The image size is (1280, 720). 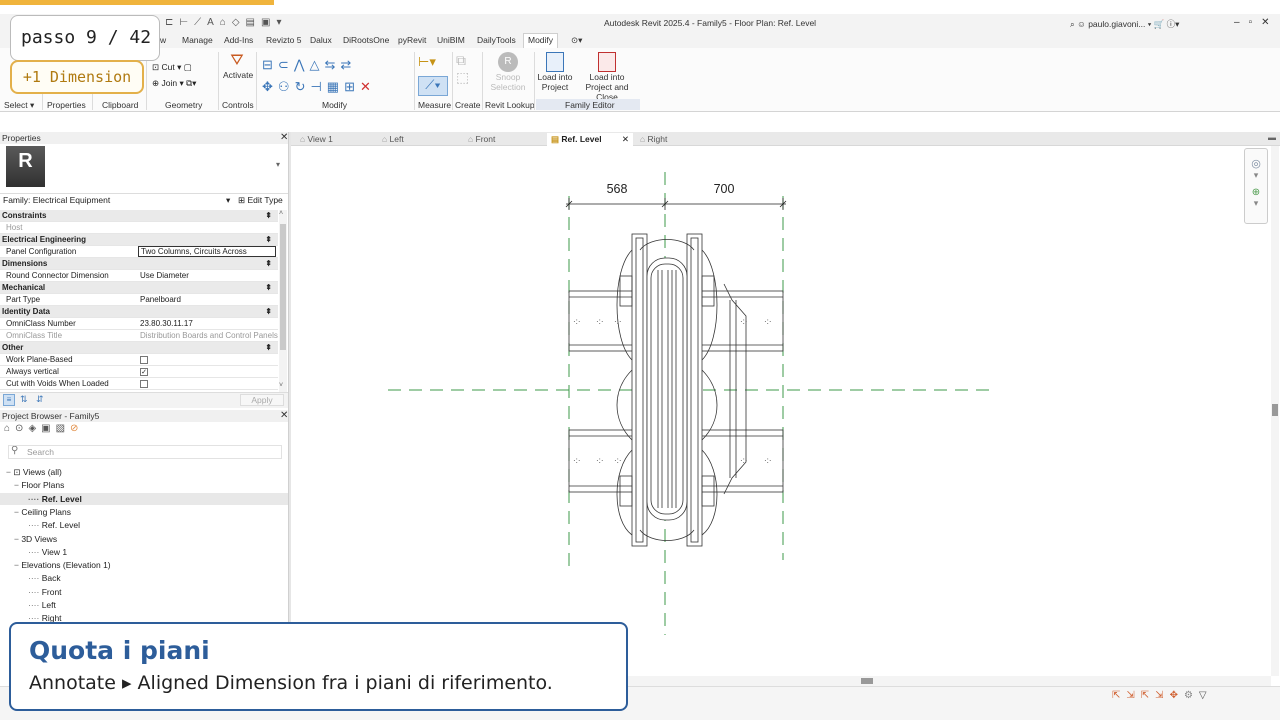 What do you see at coordinates (576, 40) in the screenshot?
I see `ribbon-tab-contextual-toggle: ⊙▾` at bounding box center [576, 40].